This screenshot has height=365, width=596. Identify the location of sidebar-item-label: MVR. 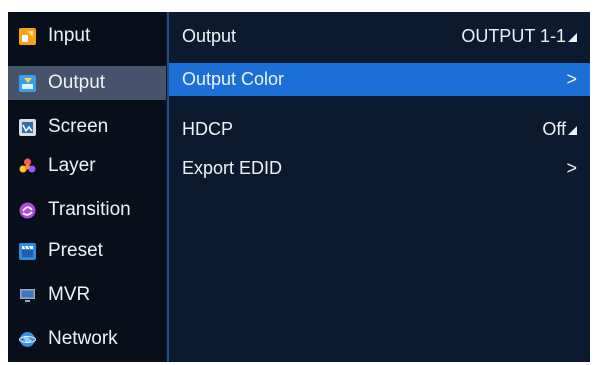
(69, 294).